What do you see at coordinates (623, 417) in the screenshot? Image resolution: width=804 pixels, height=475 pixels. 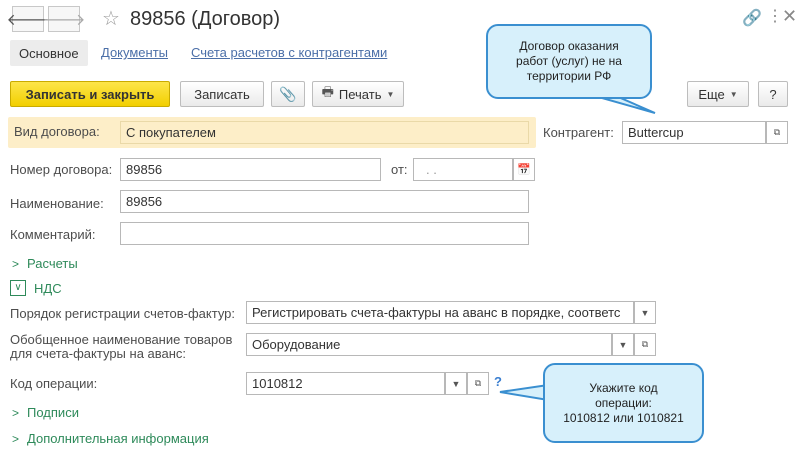 I see `callout-bottom-line3: 1010812 или 1010821` at bounding box center [623, 417].